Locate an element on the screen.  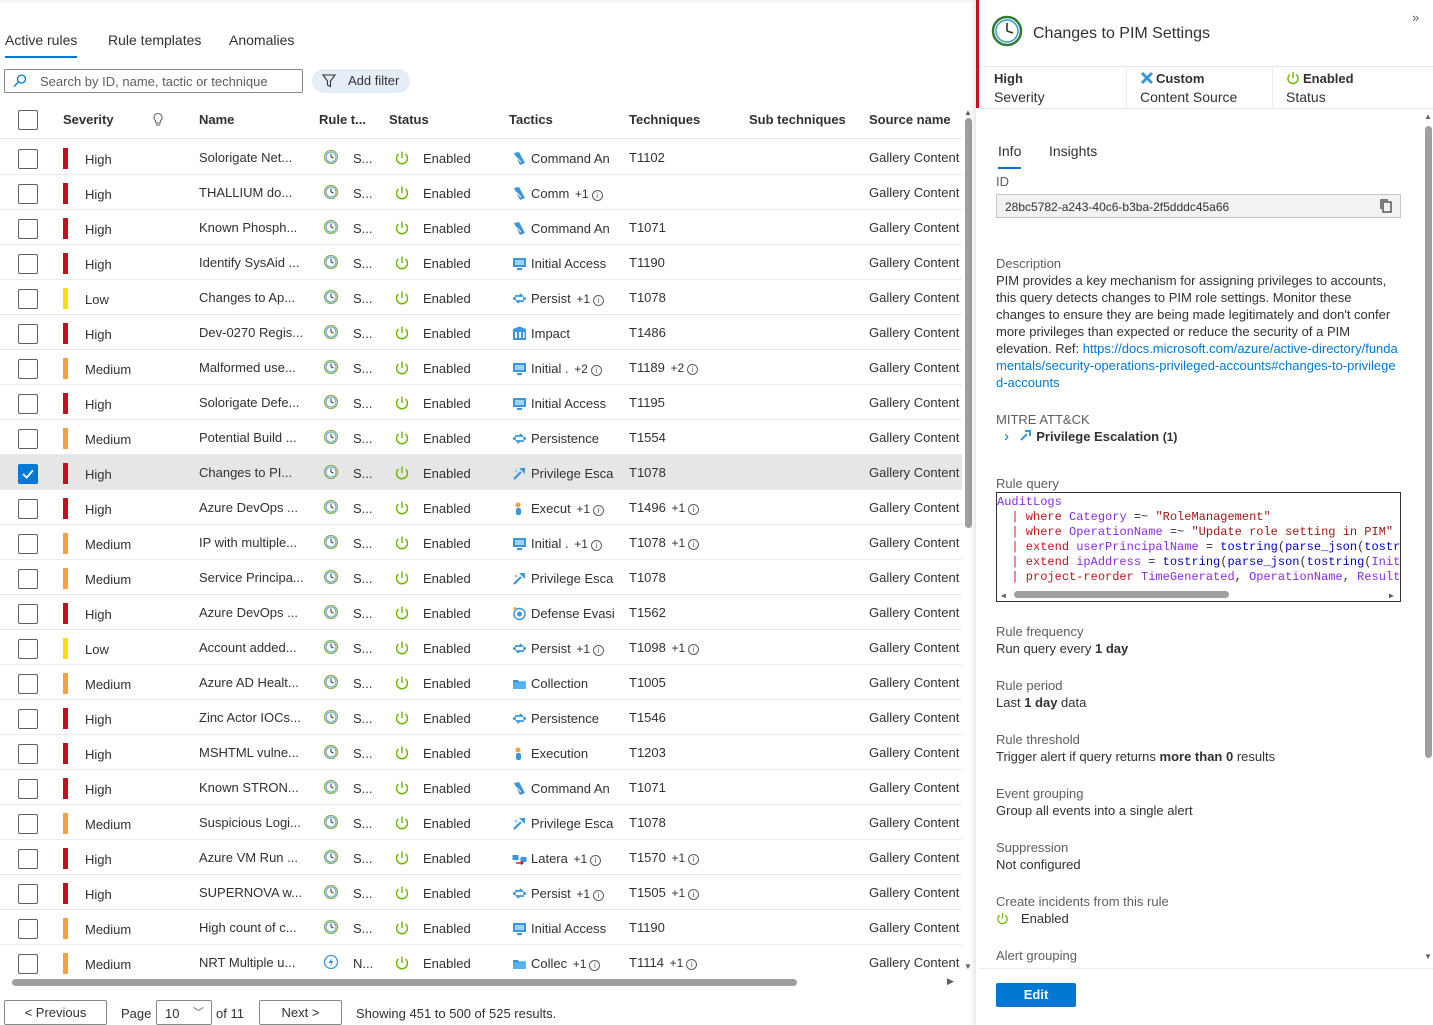
copy-icon is located at coordinates (1386, 206).